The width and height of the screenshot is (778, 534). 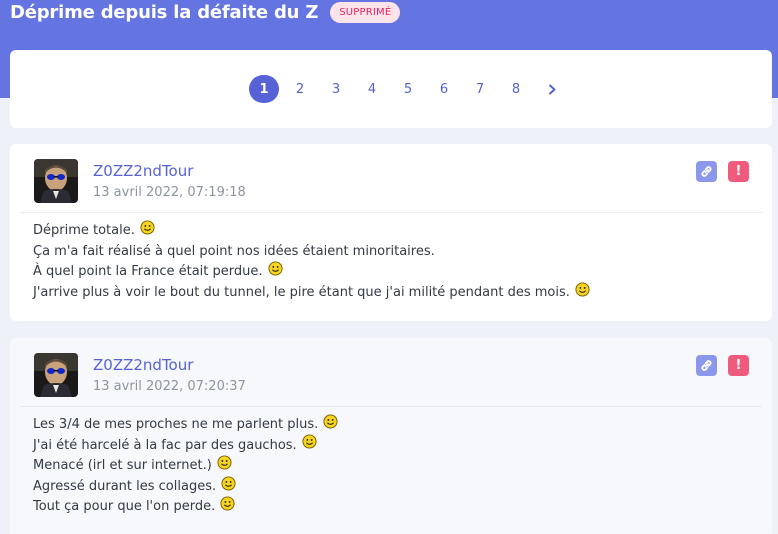 What do you see at coordinates (125, 486) in the screenshot?
I see `content-text: Agressé durant les collages.` at bounding box center [125, 486].